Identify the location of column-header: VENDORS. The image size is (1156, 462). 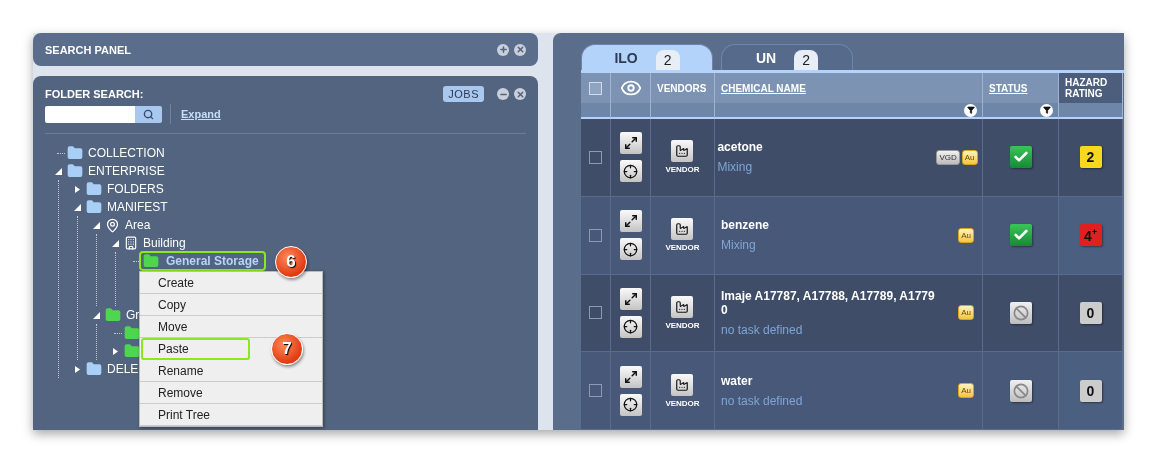
(682, 88).